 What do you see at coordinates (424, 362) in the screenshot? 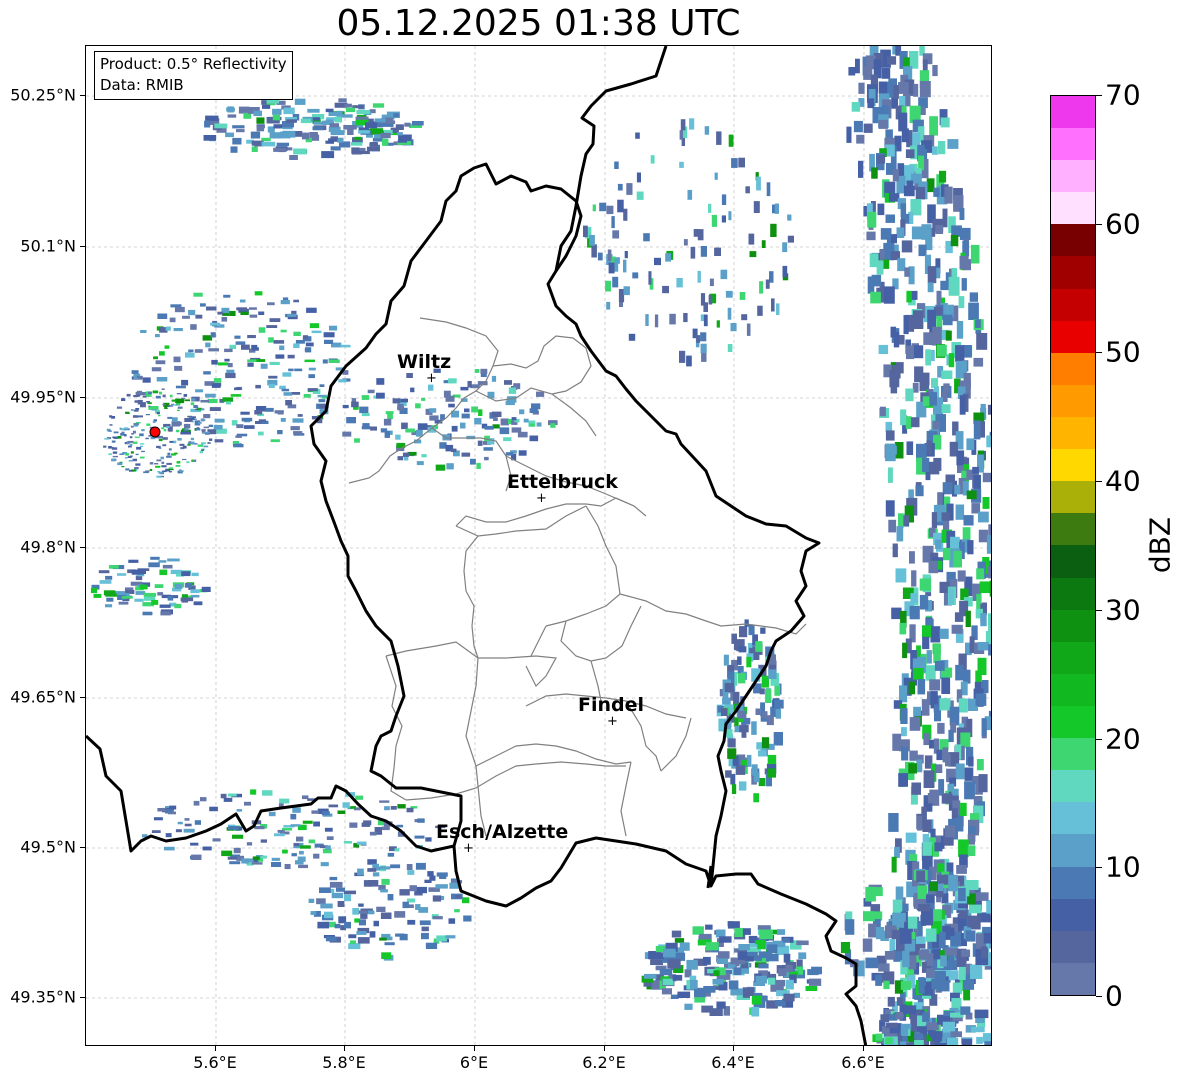
I see `city-label-wiltz: Wiltz` at bounding box center [424, 362].